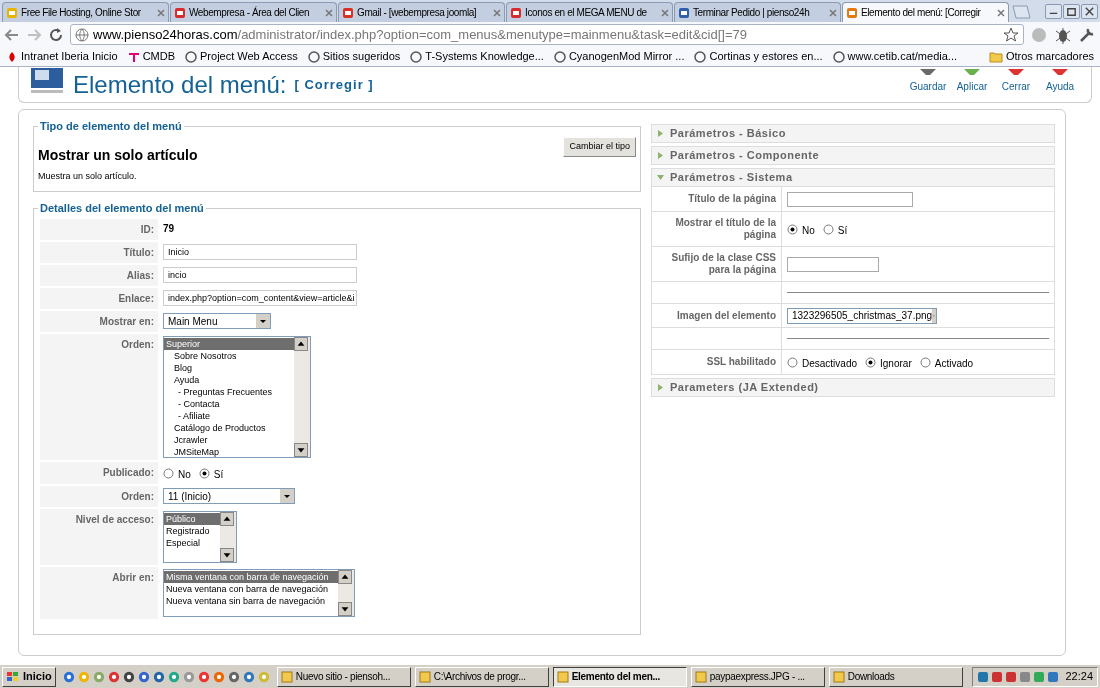  What do you see at coordinates (151, 56) in the screenshot?
I see `bookmark-link: CMDB` at bounding box center [151, 56].